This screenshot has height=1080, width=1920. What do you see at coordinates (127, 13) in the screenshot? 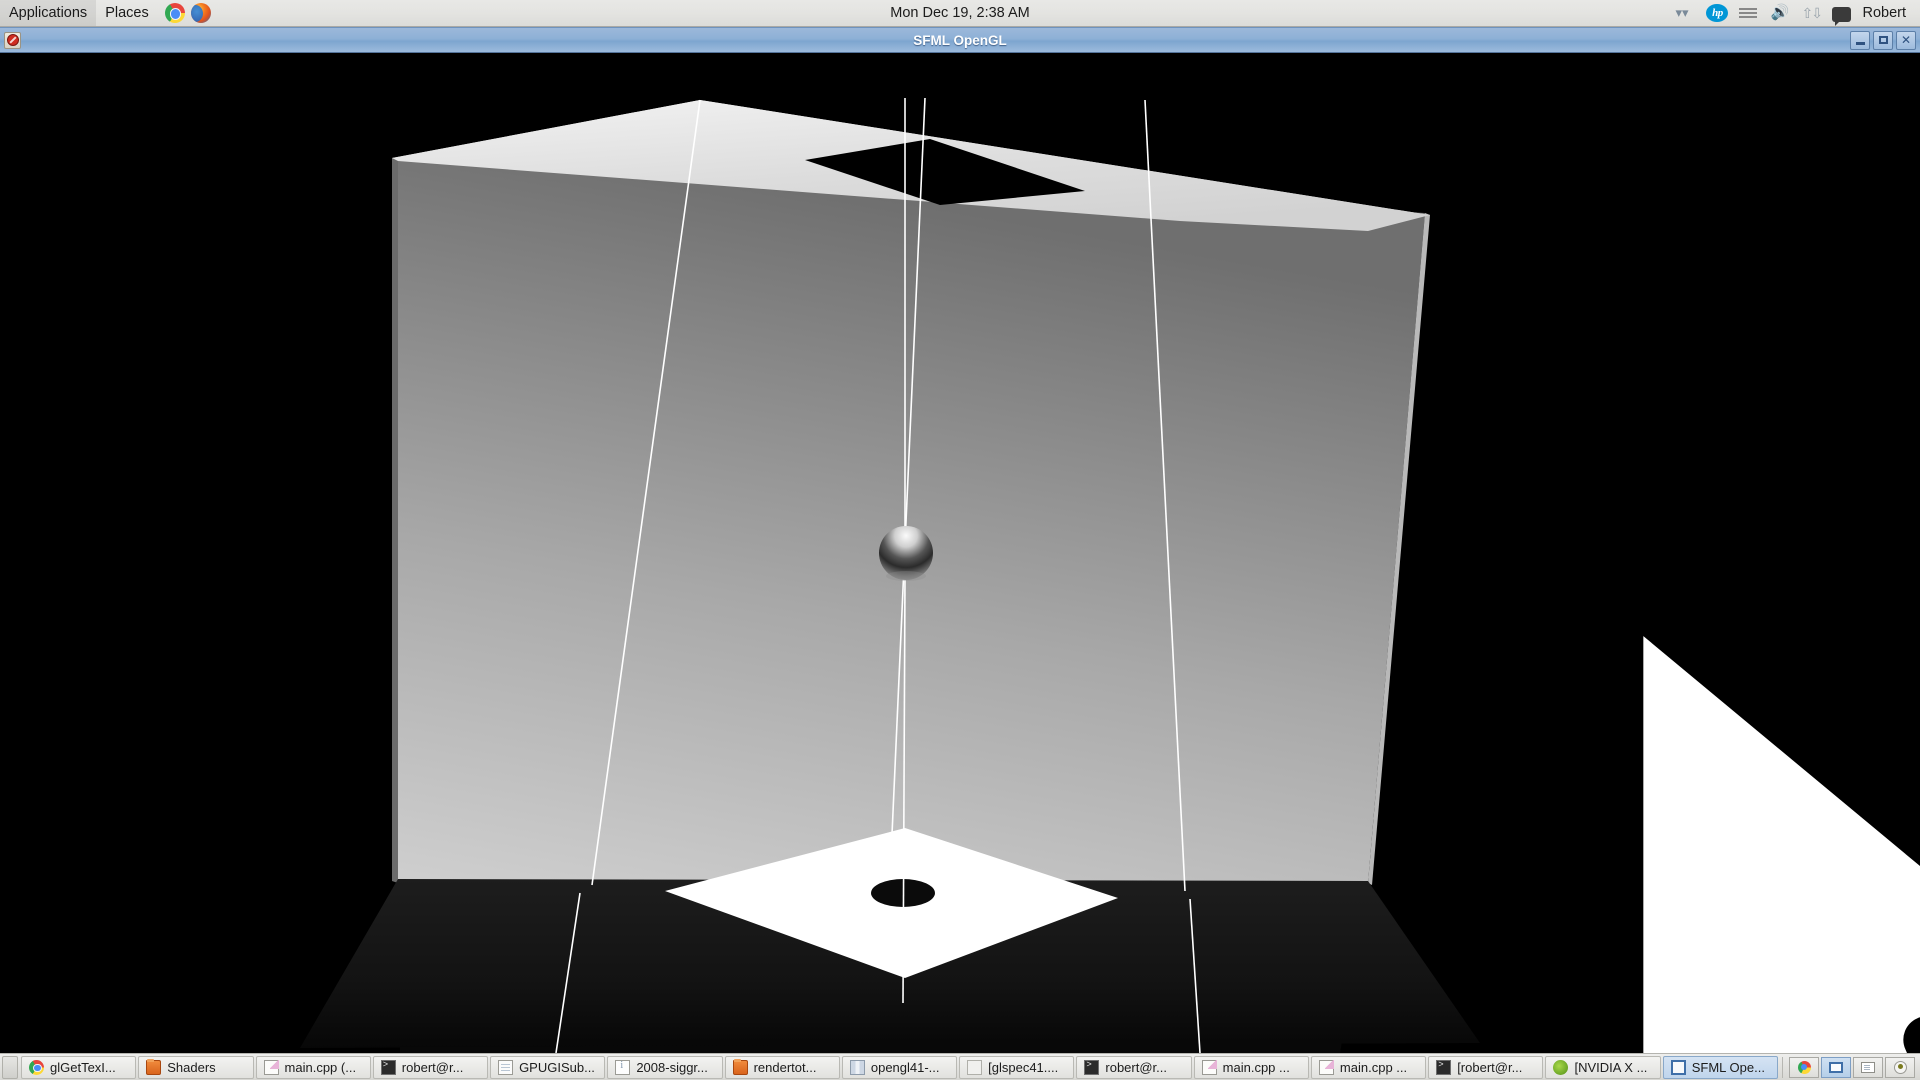
I see `places-menu: Places` at bounding box center [127, 13].